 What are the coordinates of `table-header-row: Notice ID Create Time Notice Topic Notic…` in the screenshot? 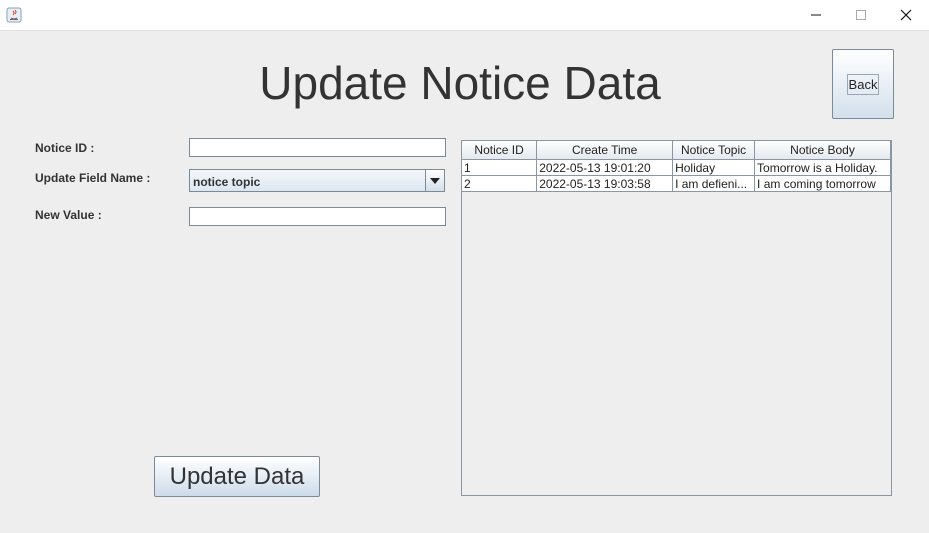 It's located at (676, 150).